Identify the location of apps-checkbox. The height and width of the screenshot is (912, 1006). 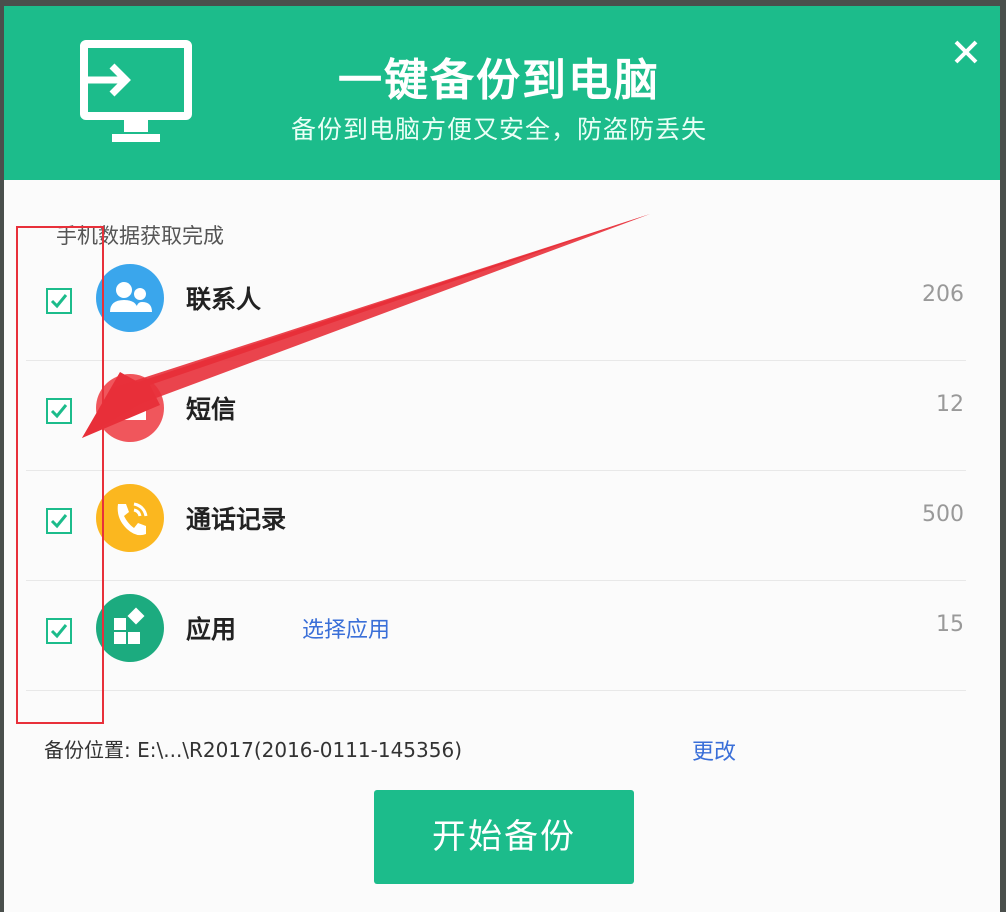
(59, 631).